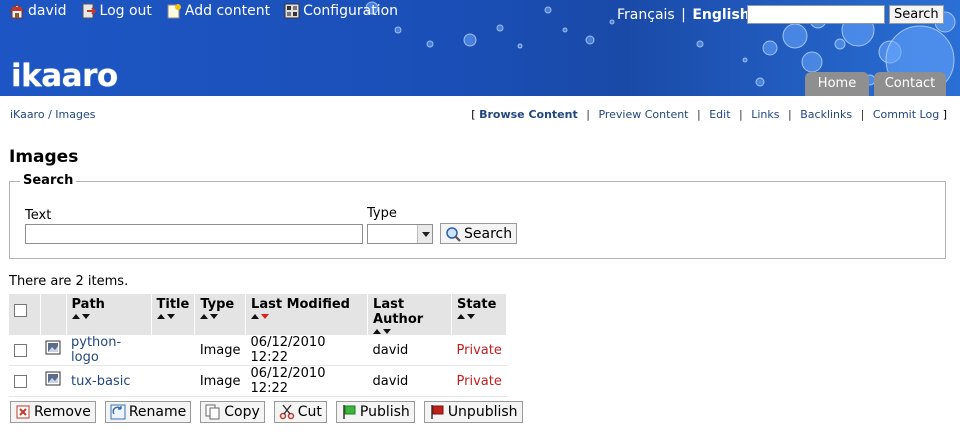 This screenshot has height=435, width=960. What do you see at coordinates (125, 11) in the screenshot?
I see `logout-label: Log out` at bounding box center [125, 11].